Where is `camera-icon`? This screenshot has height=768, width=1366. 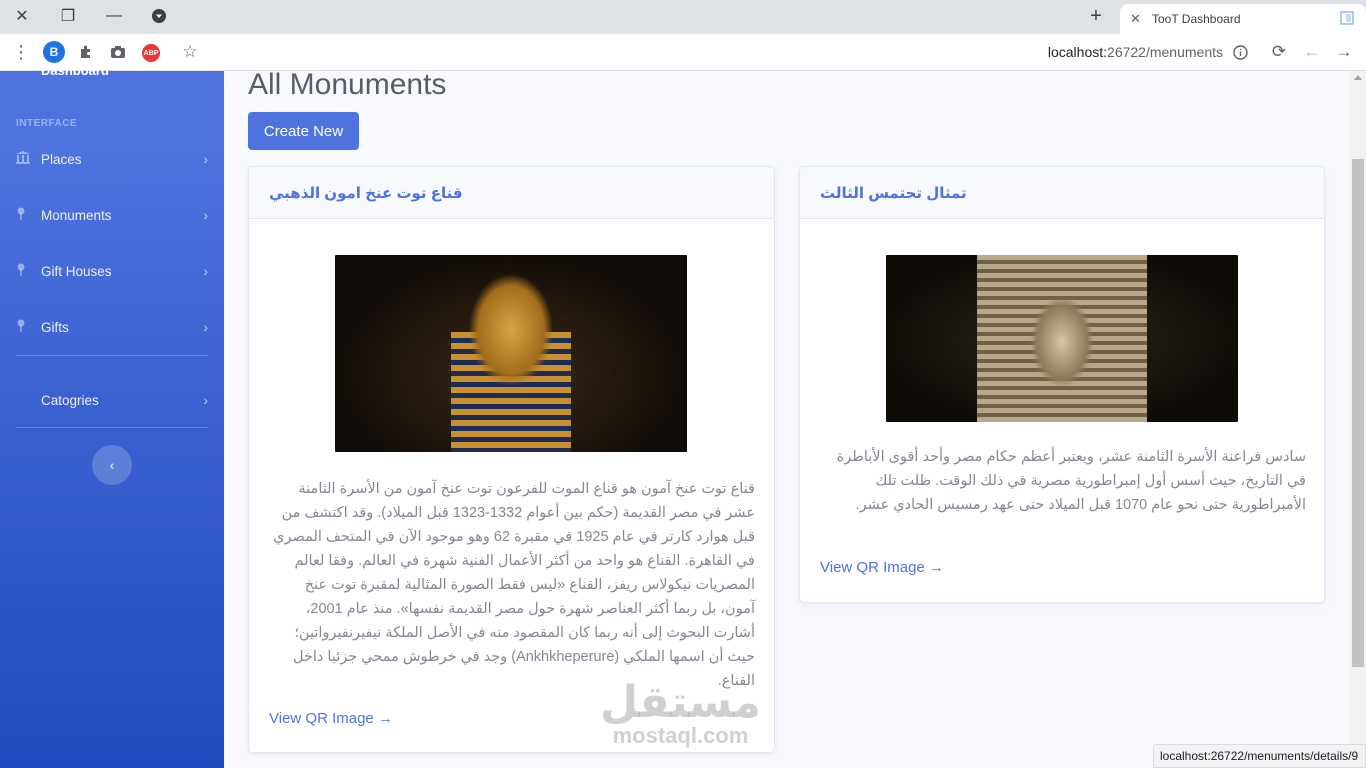
camera-icon is located at coordinates (118, 52).